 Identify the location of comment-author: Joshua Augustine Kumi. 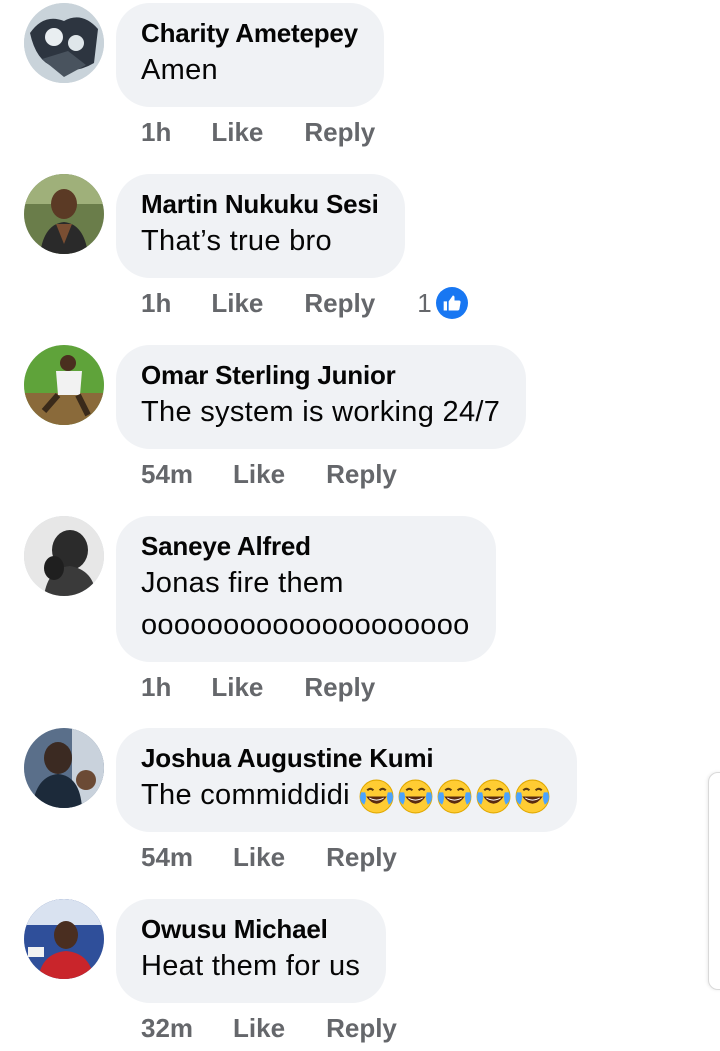
(346, 758).